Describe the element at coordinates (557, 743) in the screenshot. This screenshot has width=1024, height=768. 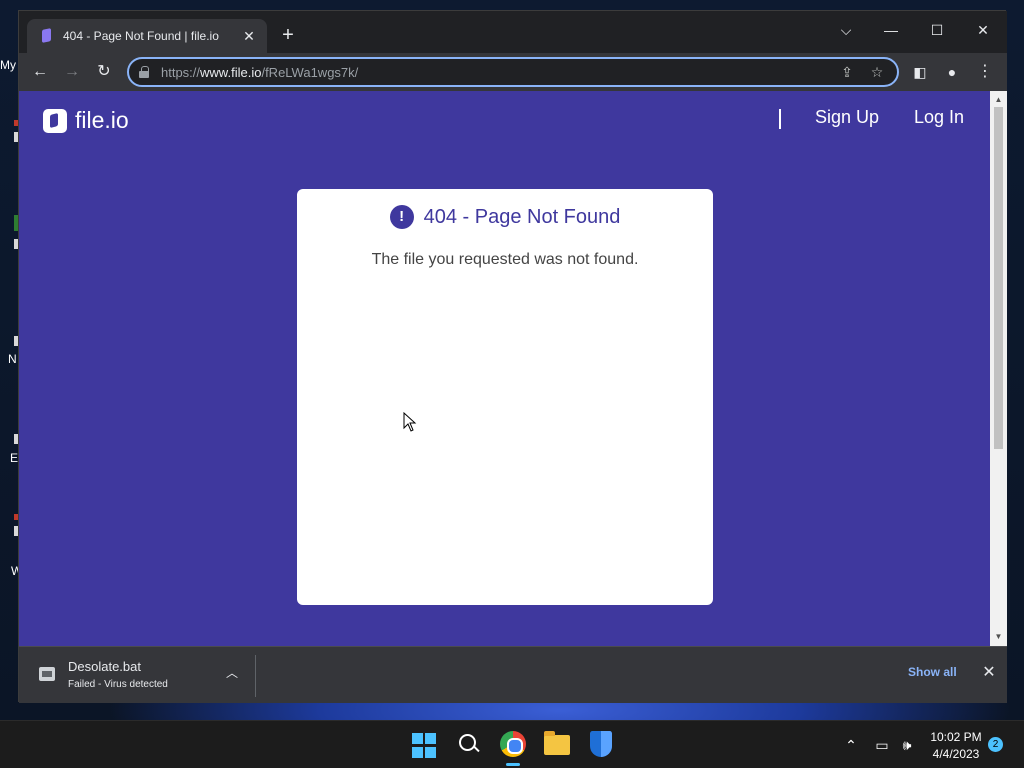
I see `file-explorer-icon` at that location.